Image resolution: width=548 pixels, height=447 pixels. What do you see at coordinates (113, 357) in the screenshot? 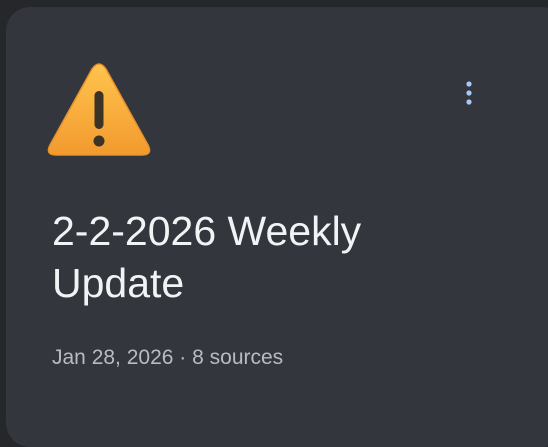
I see `notebook-date: Jan 28, 2026` at bounding box center [113, 357].